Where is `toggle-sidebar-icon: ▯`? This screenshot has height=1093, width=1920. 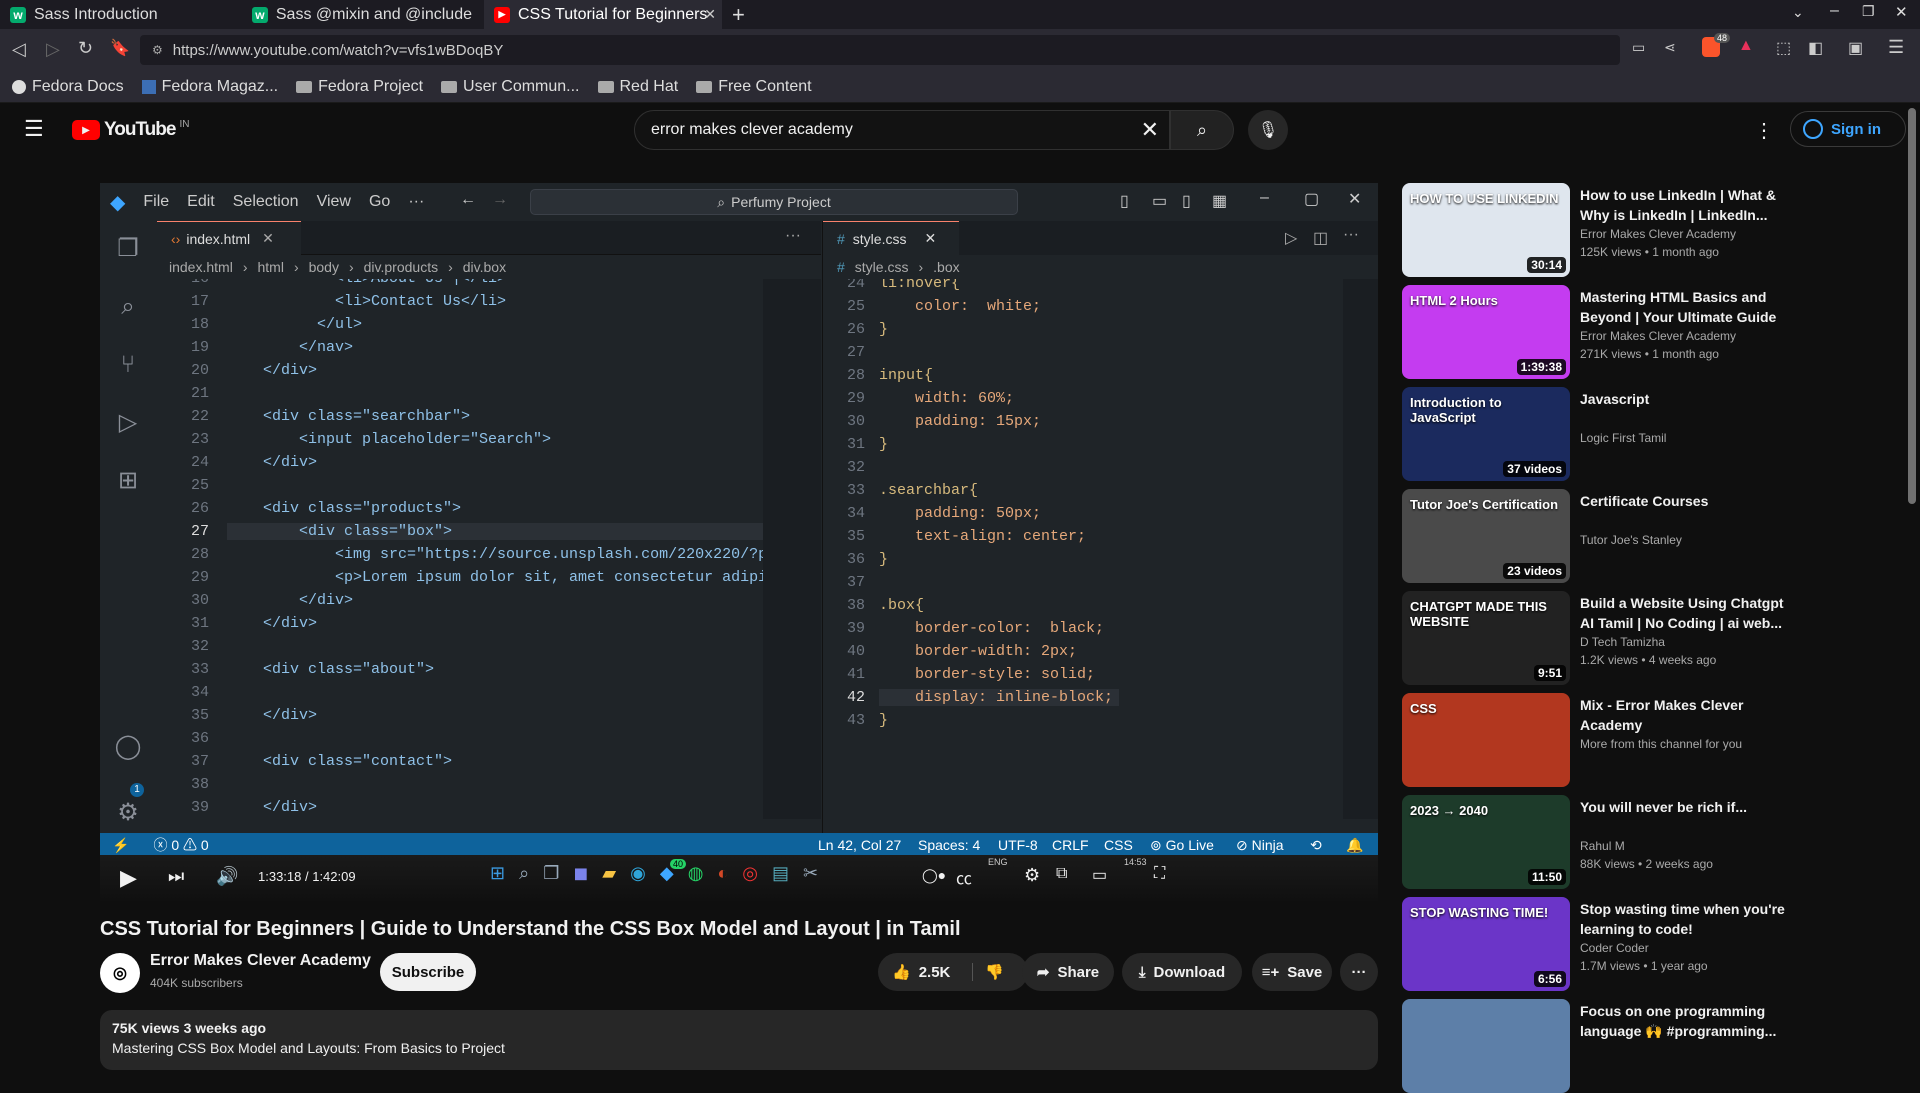 toggle-sidebar-icon: ▯ is located at coordinates (1124, 201).